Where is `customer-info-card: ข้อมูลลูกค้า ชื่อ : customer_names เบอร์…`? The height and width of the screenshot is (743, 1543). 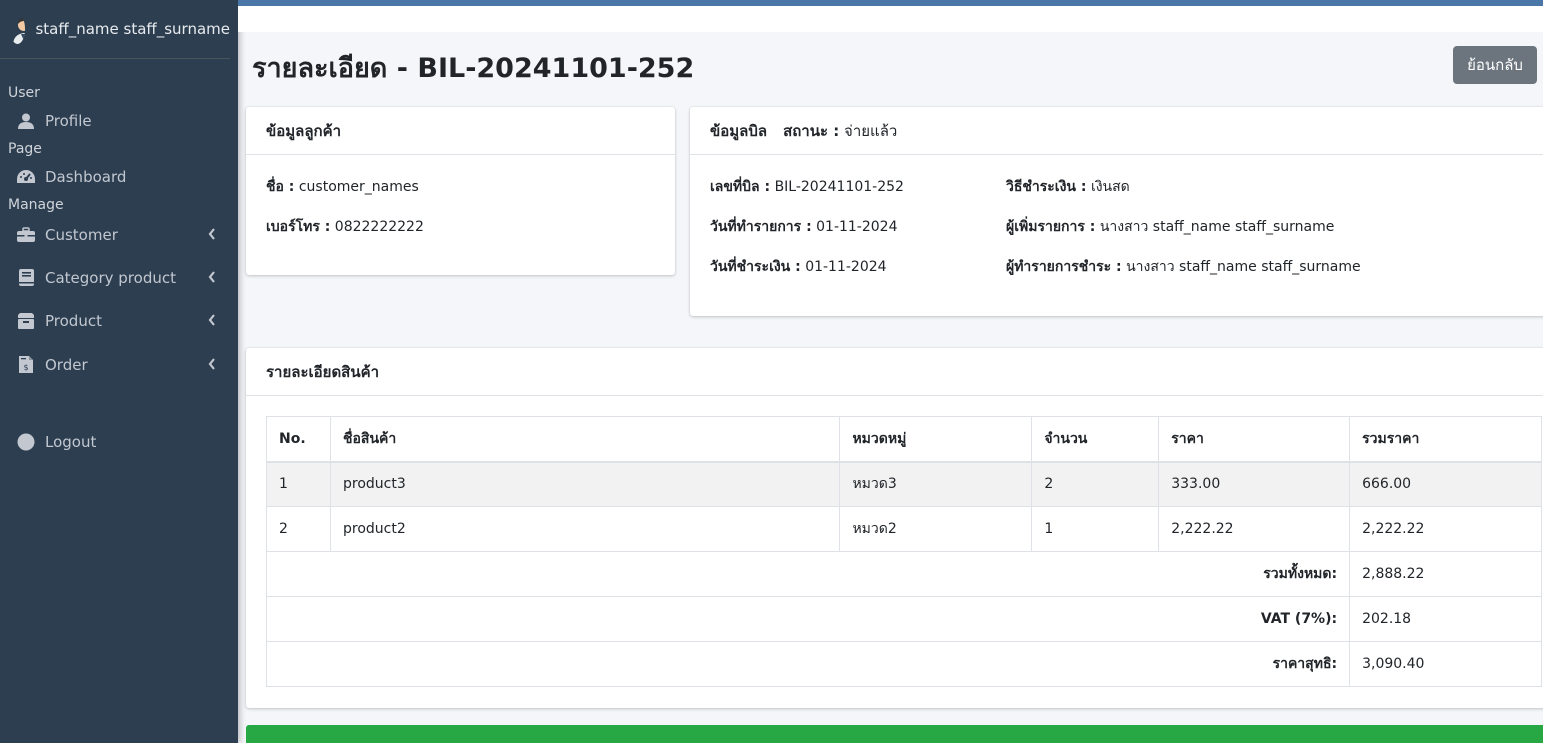
customer-info-card: ข้อมูลลูกค้า ชื่อ : customer_names เบอร์… is located at coordinates (460, 191).